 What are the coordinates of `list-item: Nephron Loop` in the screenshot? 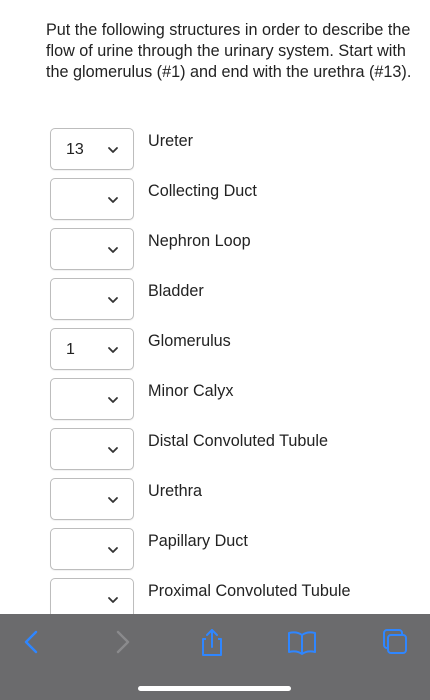 It's located at (215, 252).